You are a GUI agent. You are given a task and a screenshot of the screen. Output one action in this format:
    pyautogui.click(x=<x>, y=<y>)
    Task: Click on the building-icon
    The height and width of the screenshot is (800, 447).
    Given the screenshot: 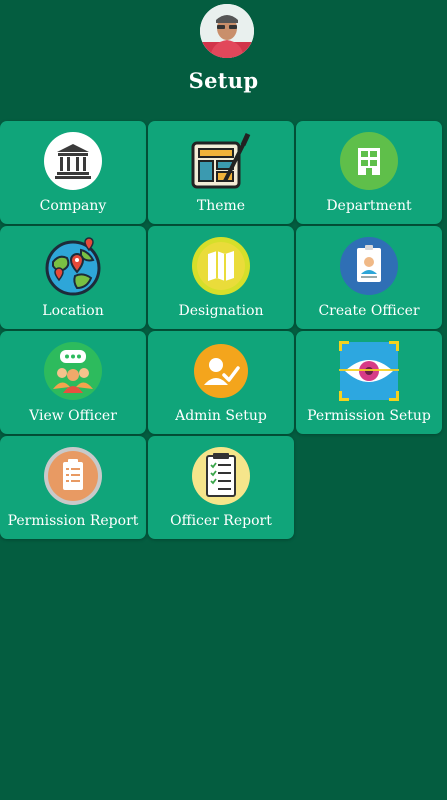 What is the action you would take?
    pyautogui.click(x=369, y=161)
    